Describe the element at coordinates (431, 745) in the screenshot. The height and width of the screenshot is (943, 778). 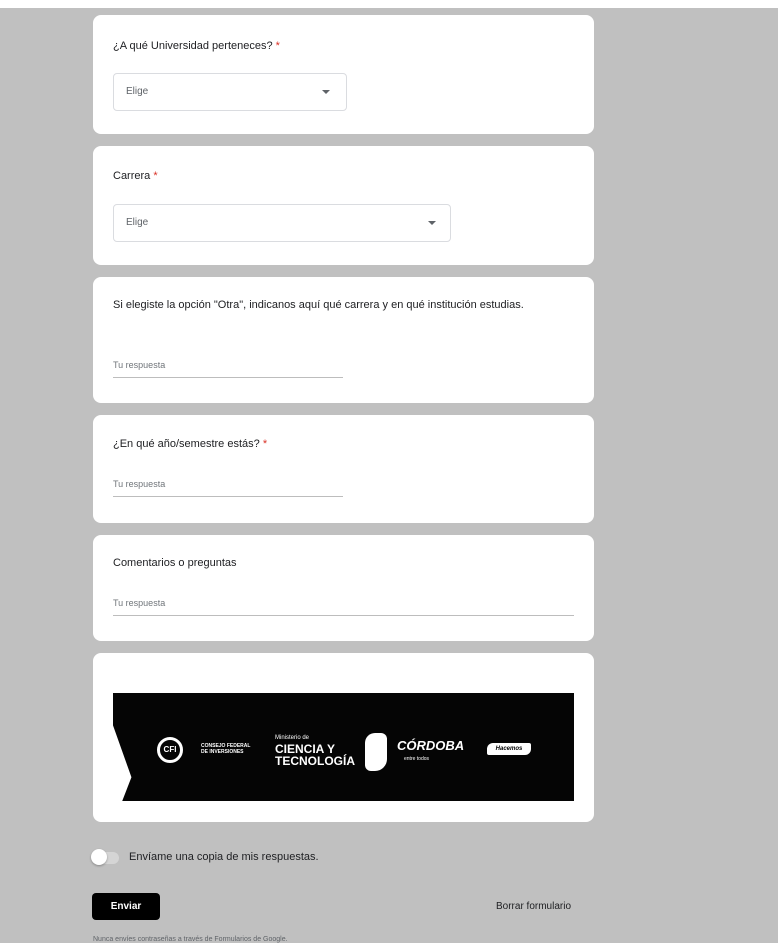
I see `cordoba-logo: CÓRDOBA` at that location.